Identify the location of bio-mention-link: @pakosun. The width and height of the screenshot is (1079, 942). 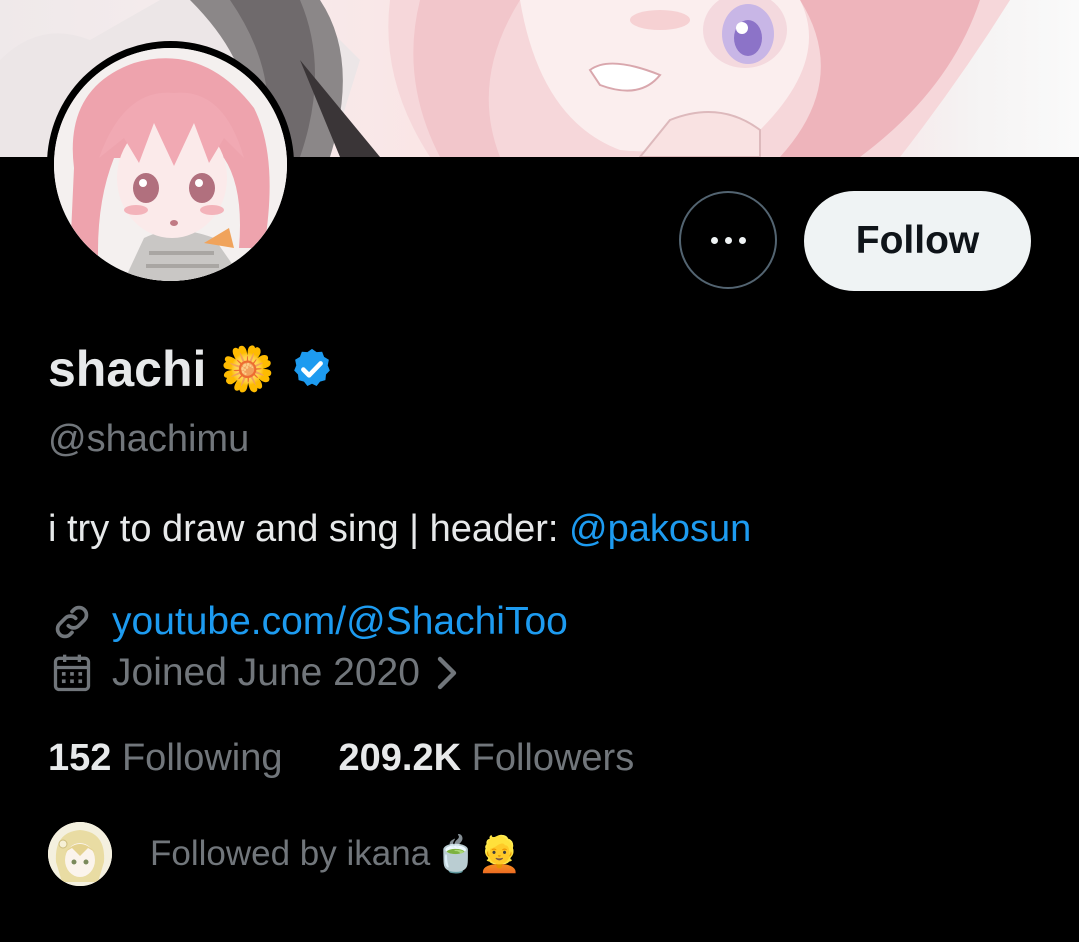
(660, 529).